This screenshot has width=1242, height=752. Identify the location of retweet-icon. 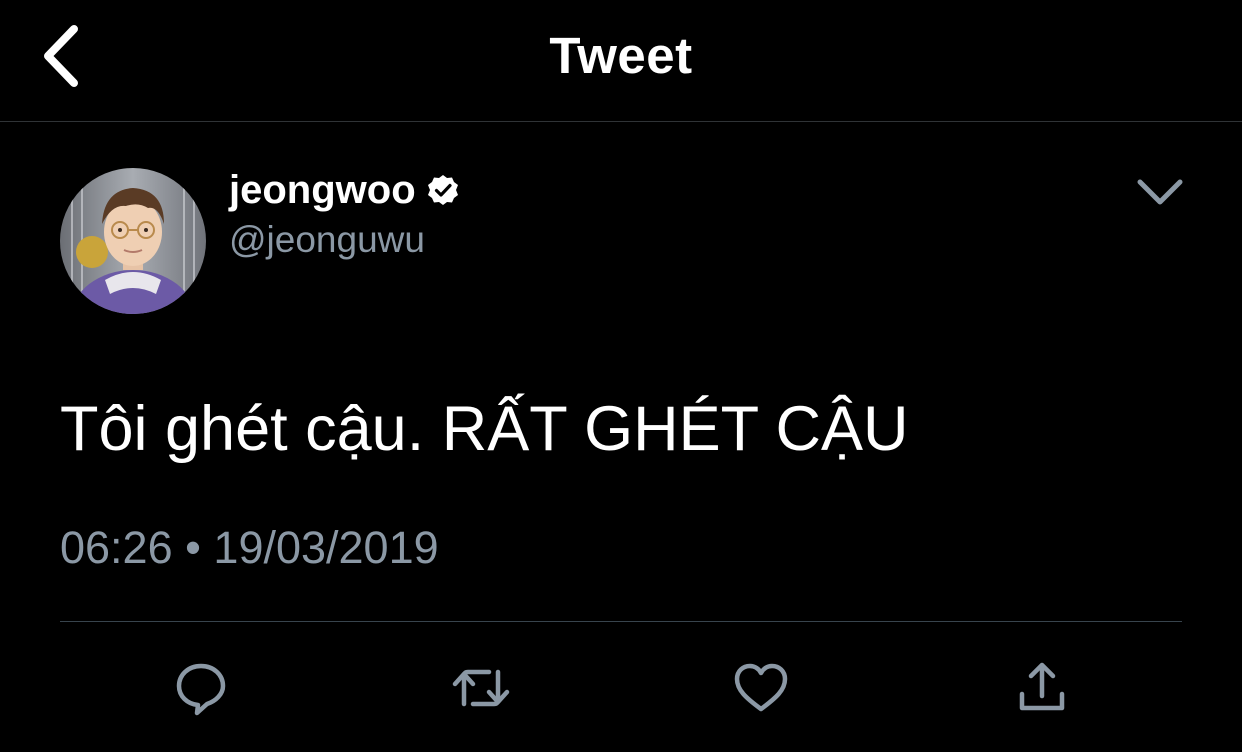
(481, 688).